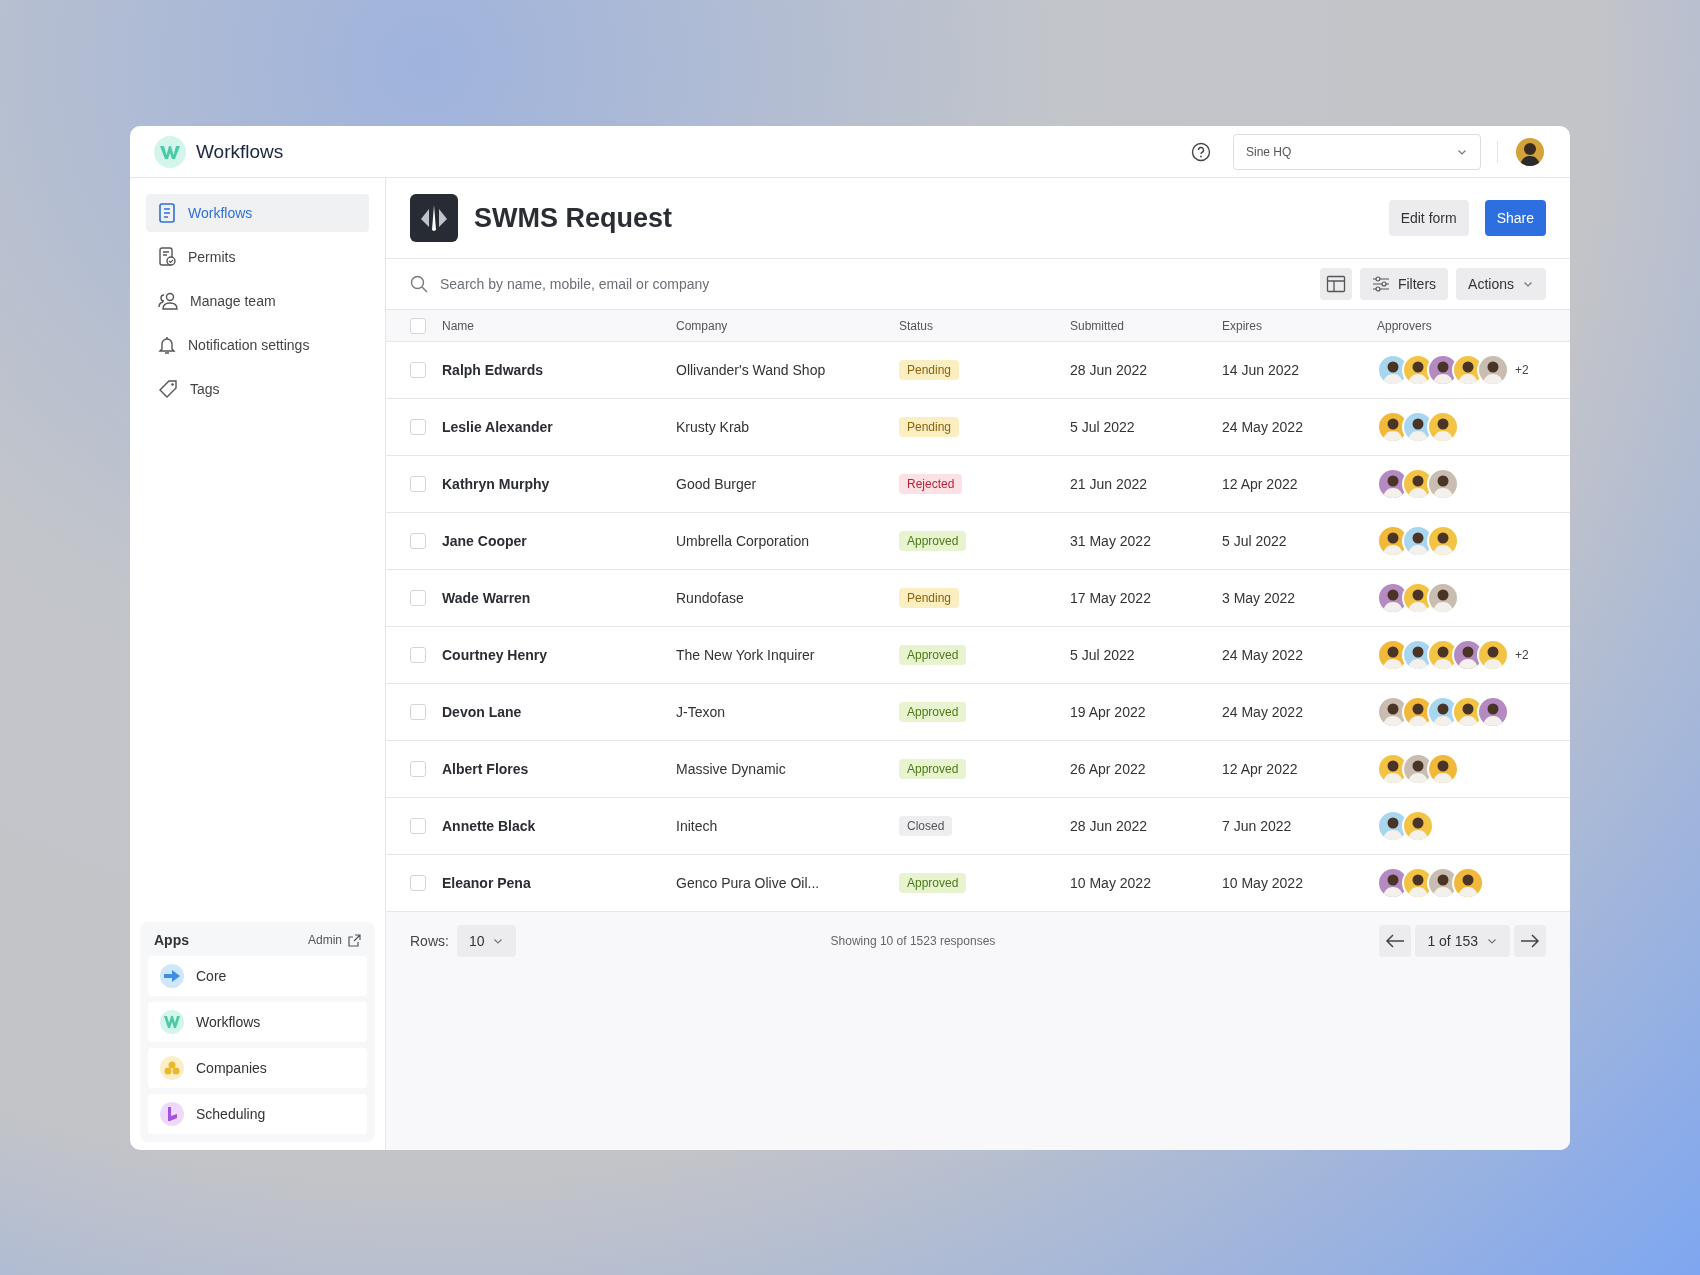 The height and width of the screenshot is (1275, 1700). What do you see at coordinates (167, 345) in the screenshot?
I see `bell-icon` at bounding box center [167, 345].